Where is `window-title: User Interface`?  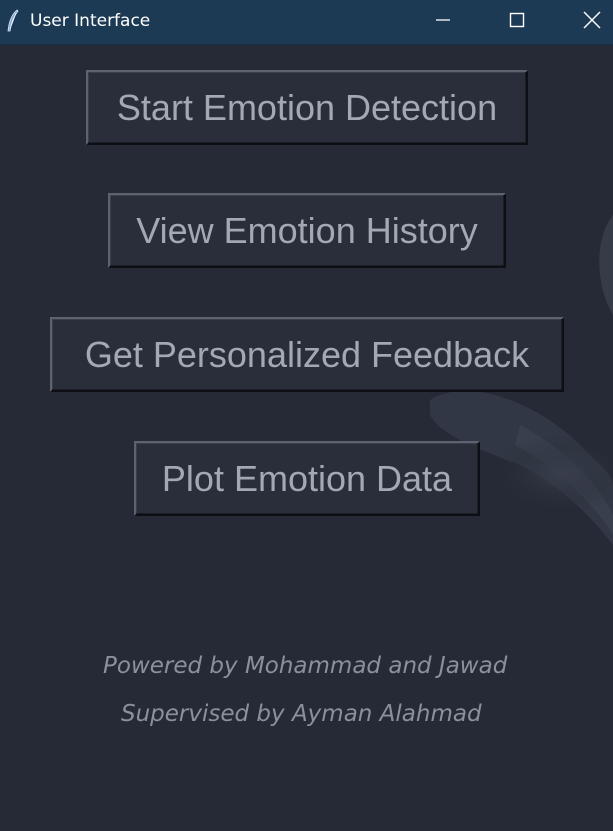 window-title: User Interface is located at coordinates (90, 21).